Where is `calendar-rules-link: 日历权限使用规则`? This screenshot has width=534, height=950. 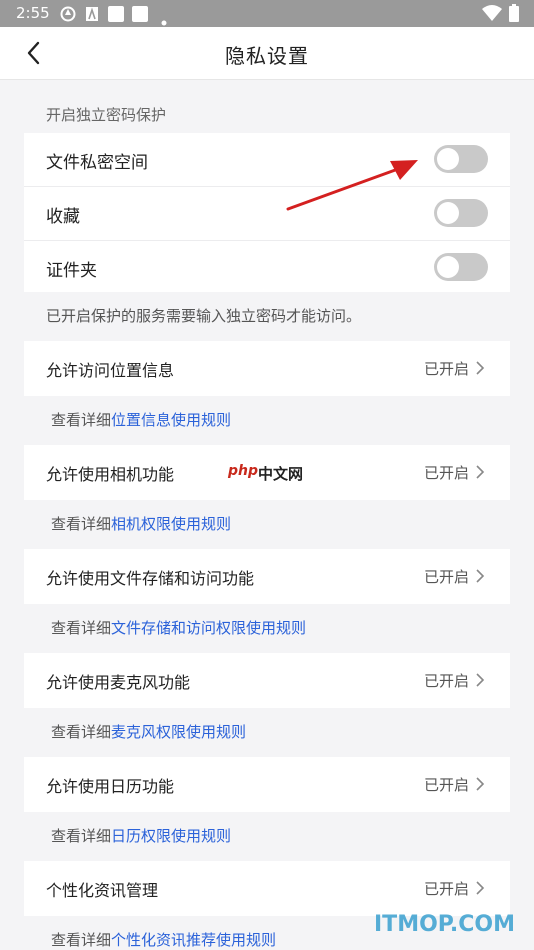 calendar-rules-link: 日历权限使用规则 is located at coordinates (171, 836).